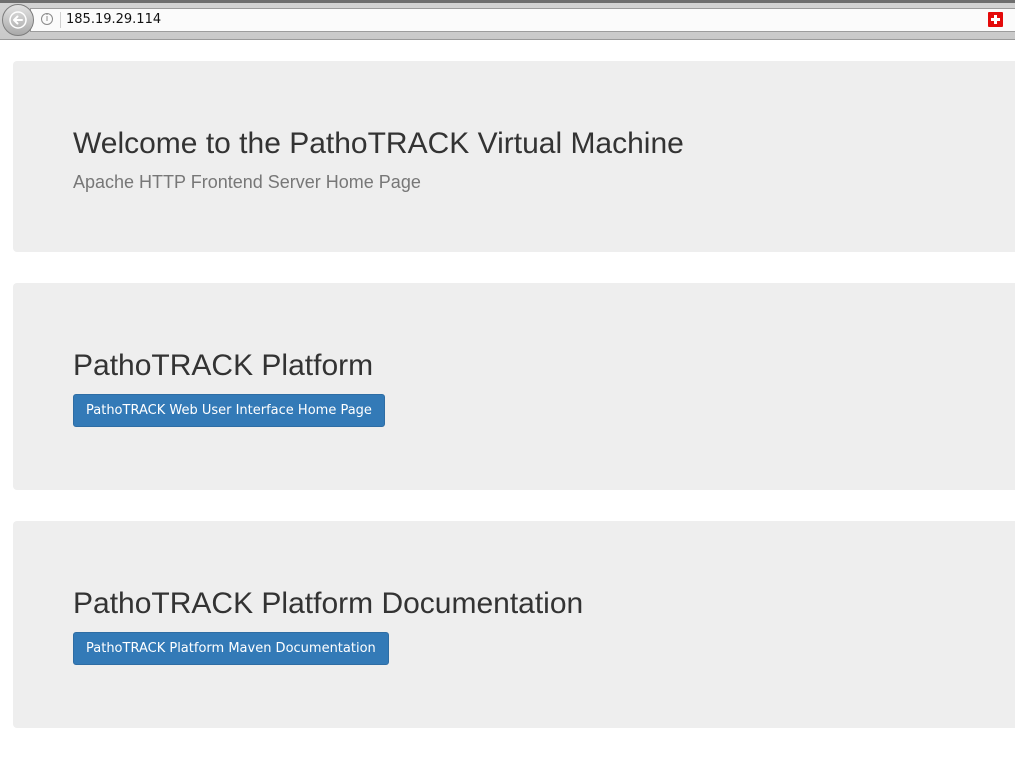 The width and height of the screenshot is (1015, 763). What do you see at coordinates (507, 1) in the screenshot?
I see `window-edge` at bounding box center [507, 1].